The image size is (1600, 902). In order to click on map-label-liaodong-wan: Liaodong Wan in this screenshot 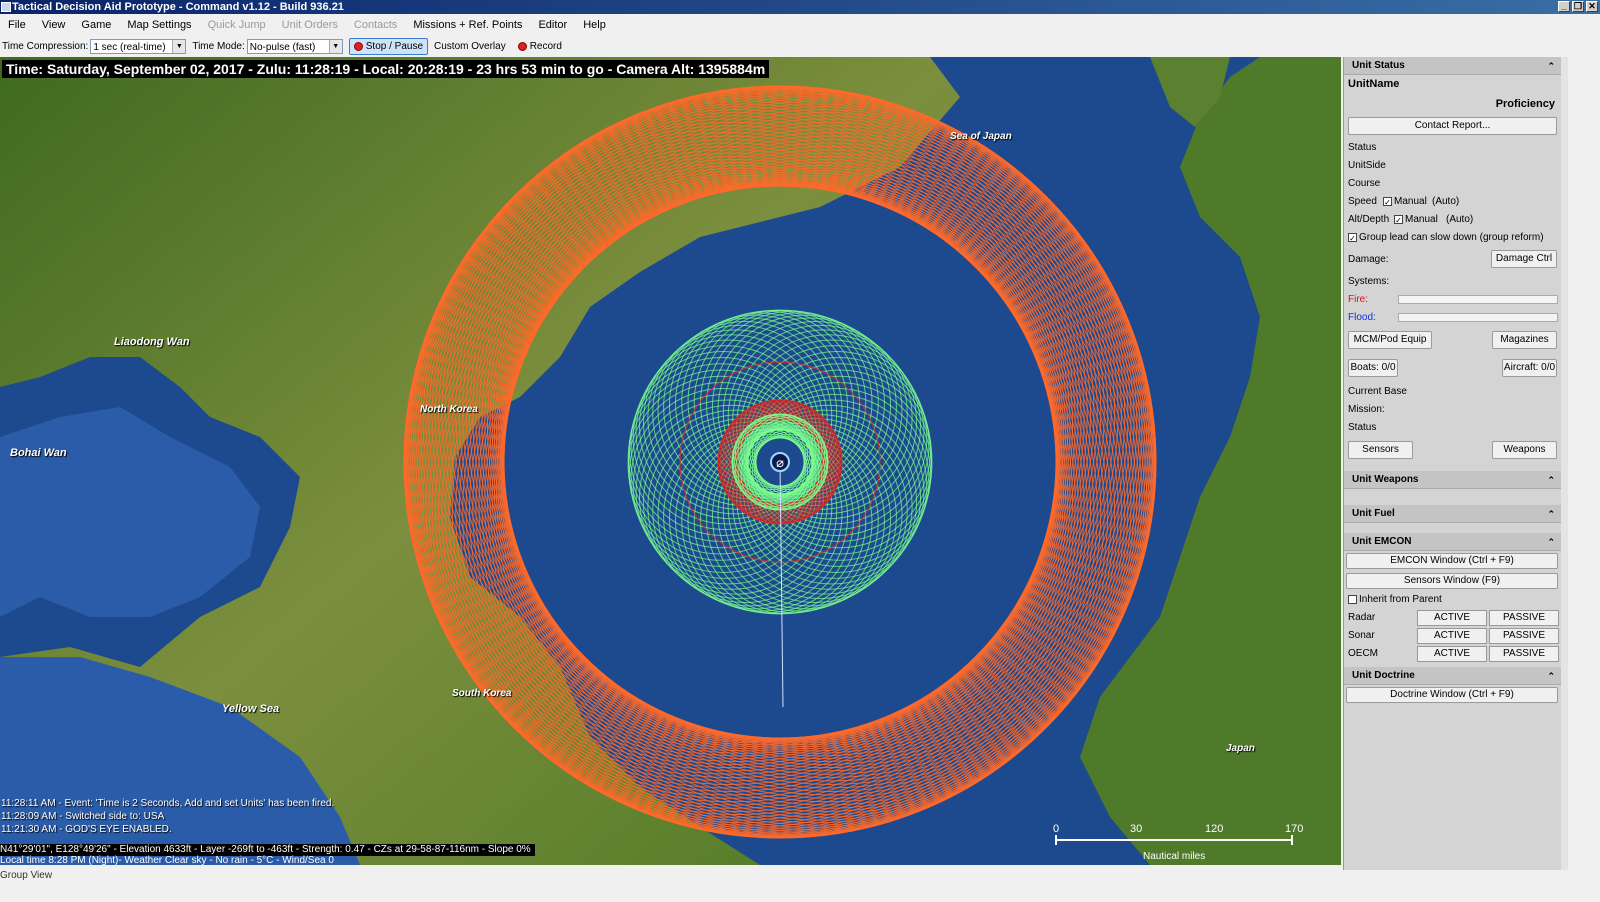, I will do `click(152, 342)`.